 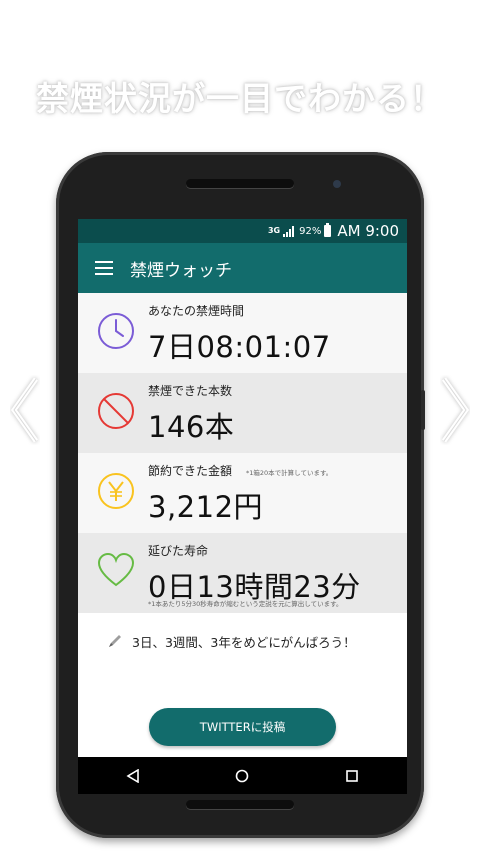 I want to click on goal-text: 3日、3週間、3年をめどにがんばろう！, so click(x=244, y=642).